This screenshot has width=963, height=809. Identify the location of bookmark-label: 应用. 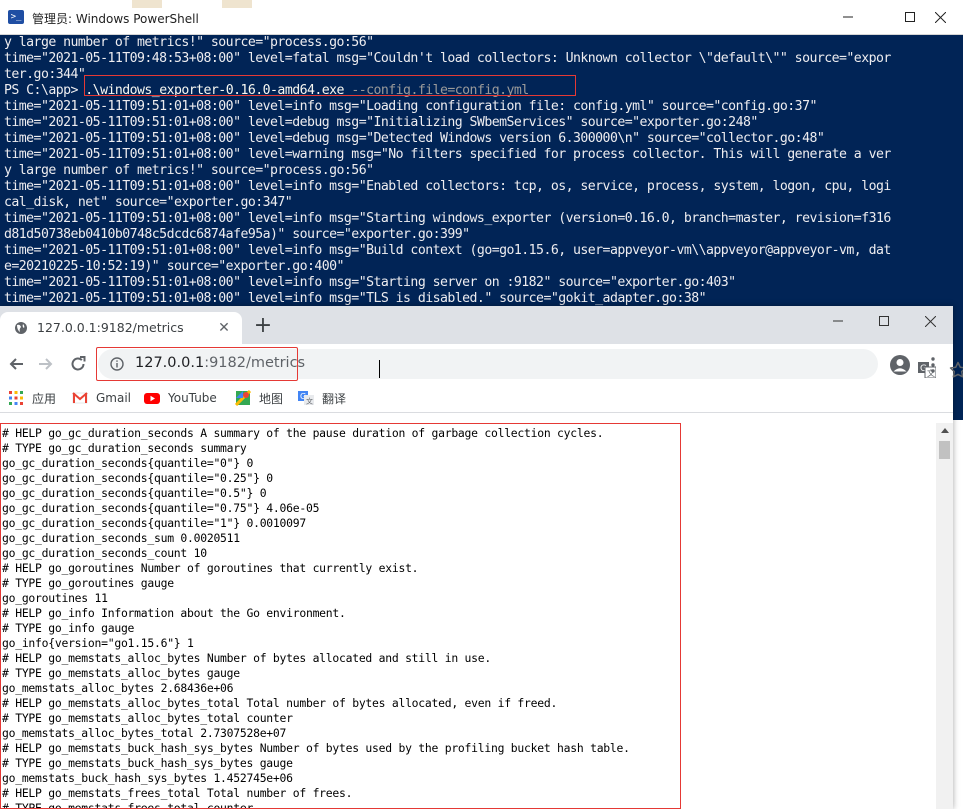
(44, 398).